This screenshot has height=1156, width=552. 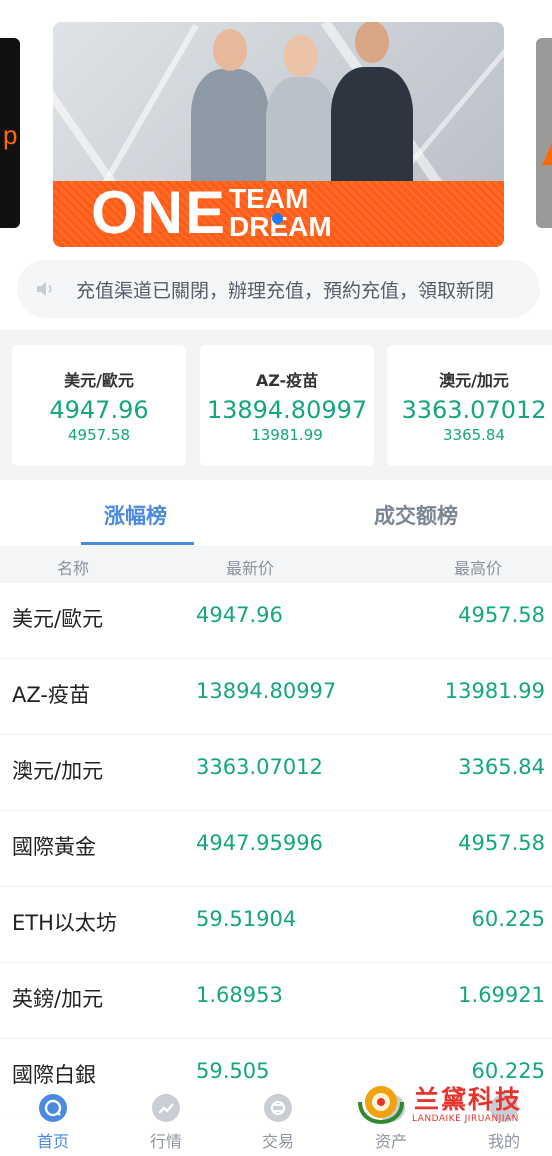 What do you see at coordinates (54, 1075) in the screenshot?
I see `row-name: 國際白銀` at bounding box center [54, 1075].